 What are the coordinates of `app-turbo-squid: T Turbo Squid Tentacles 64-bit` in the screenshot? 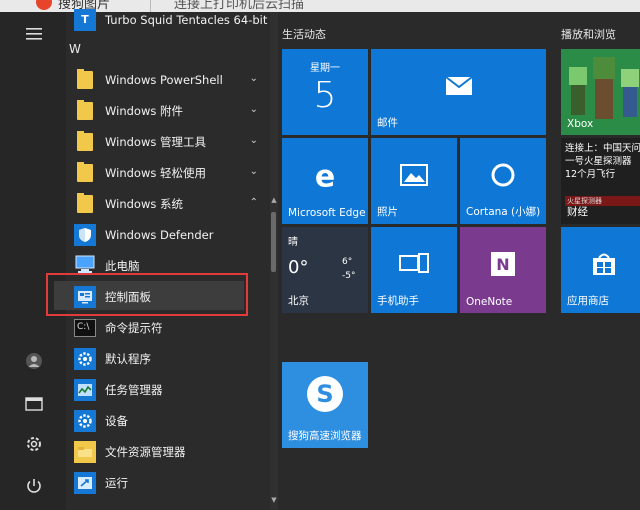 It's located at (167, 19).